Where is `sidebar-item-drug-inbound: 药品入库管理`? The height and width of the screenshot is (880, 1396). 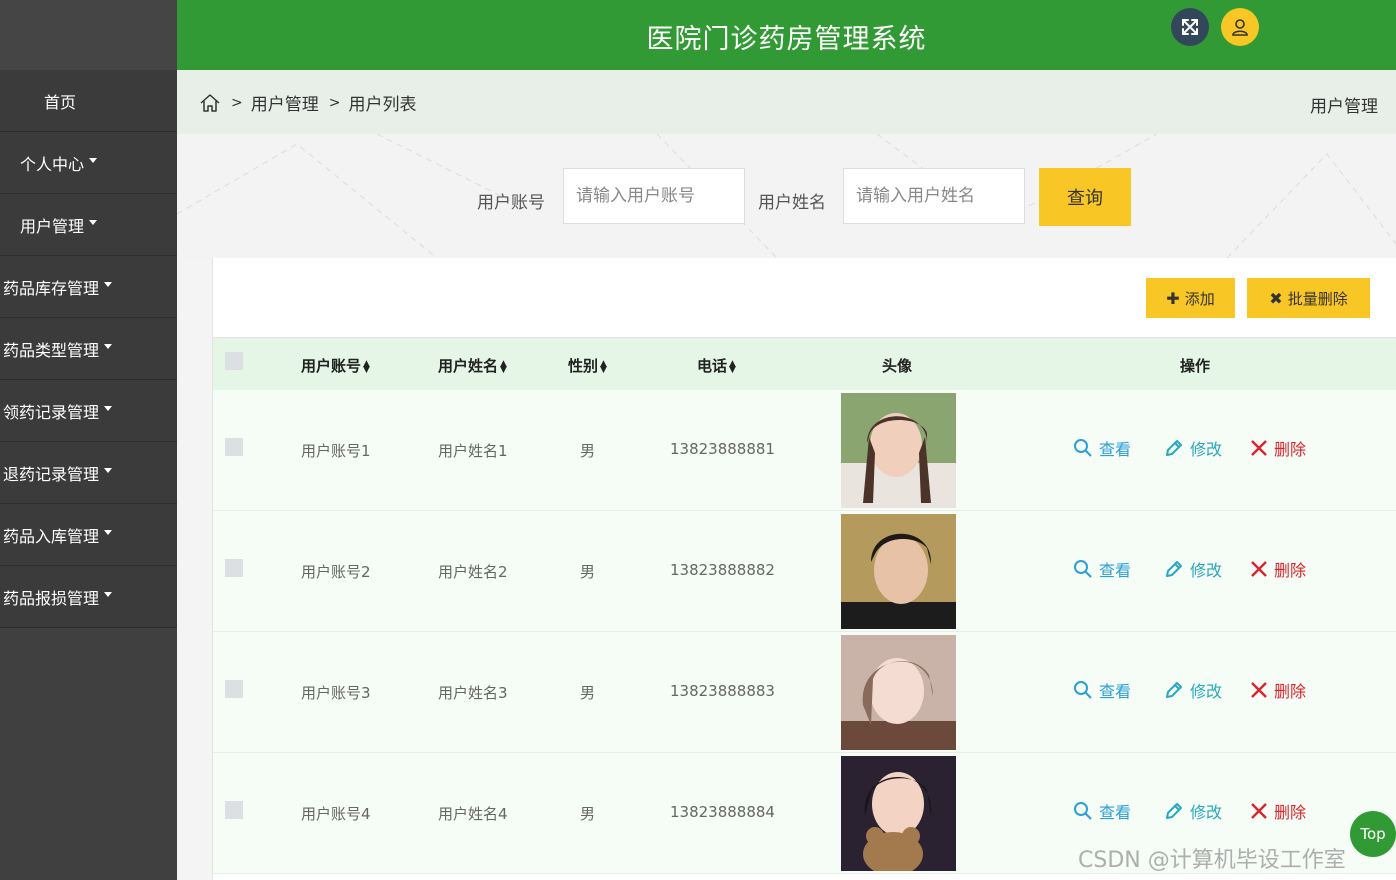 sidebar-item-drug-inbound: 药品入库管理 is located at coordinates (88, 535).